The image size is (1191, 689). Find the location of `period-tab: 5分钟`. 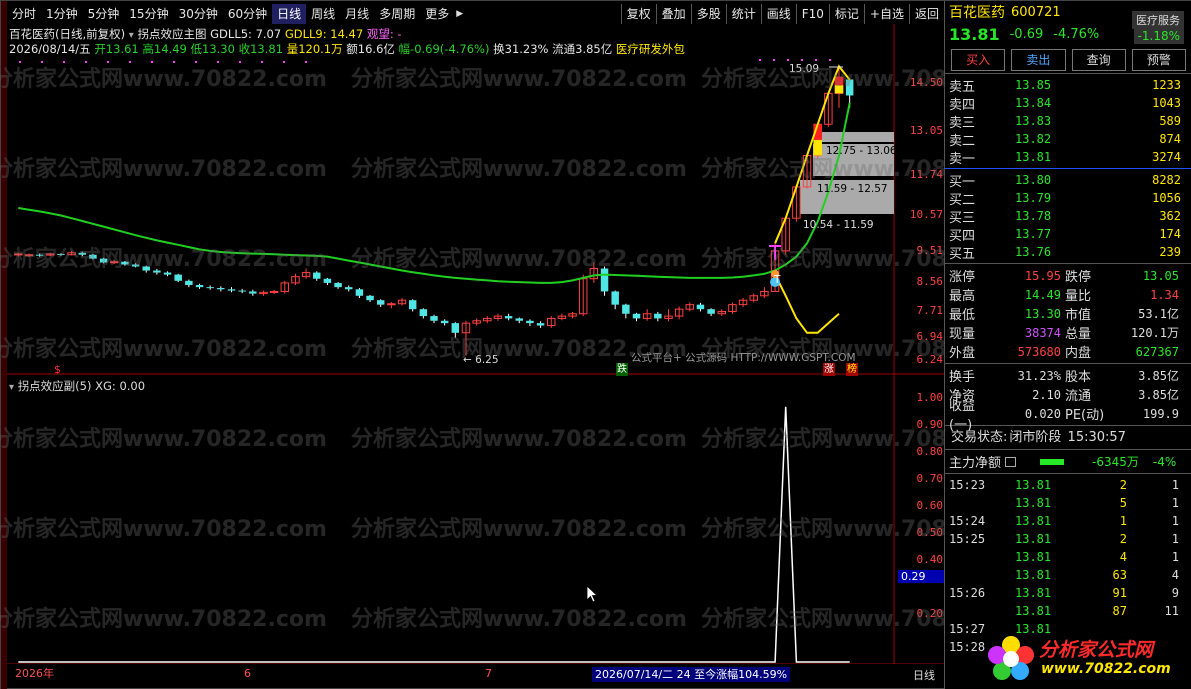

period-tab: 5分钟 is located at coordinates (104, 14).